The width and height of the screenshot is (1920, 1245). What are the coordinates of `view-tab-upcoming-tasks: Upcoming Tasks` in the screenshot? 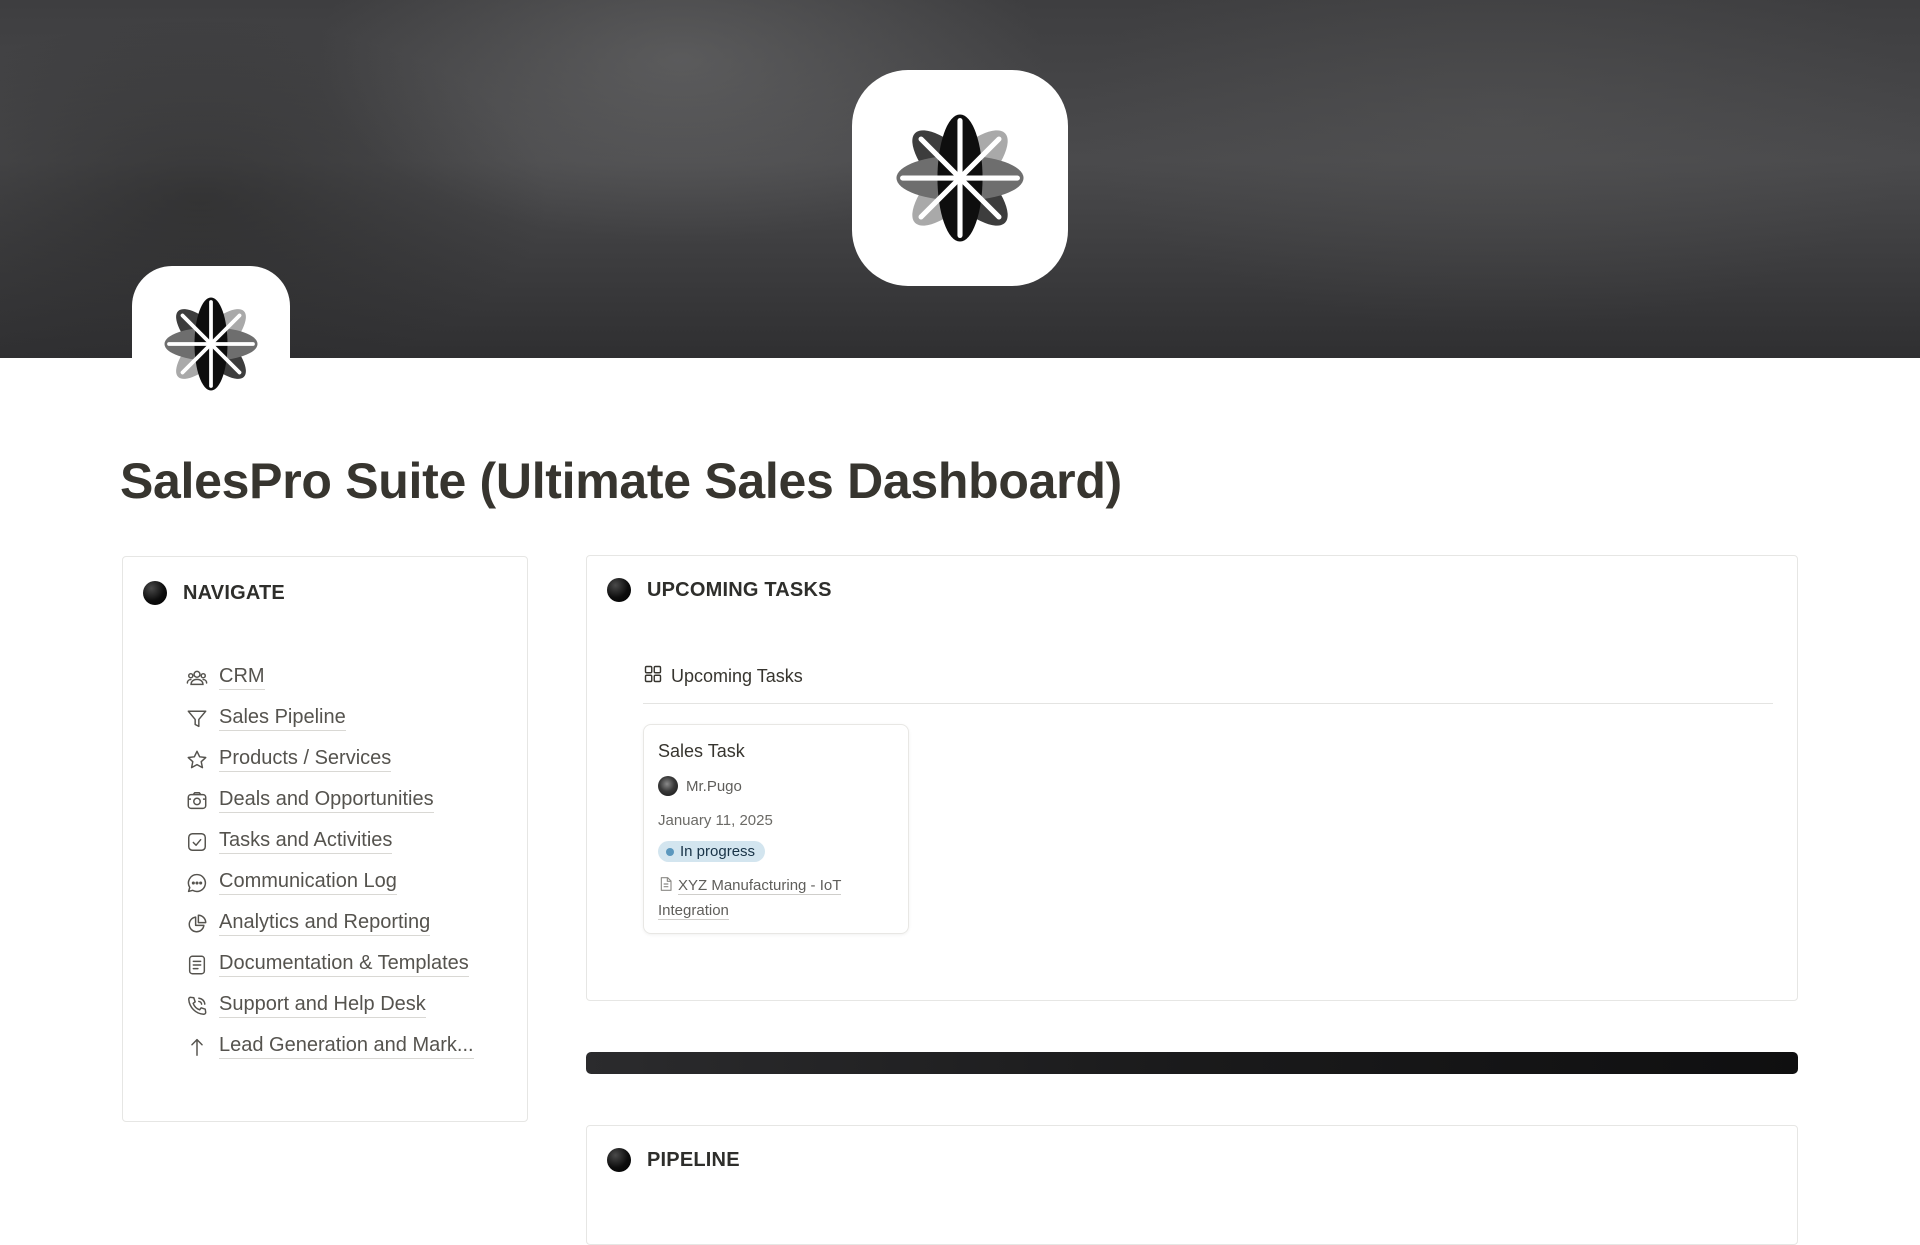 It's located at (723, 676).